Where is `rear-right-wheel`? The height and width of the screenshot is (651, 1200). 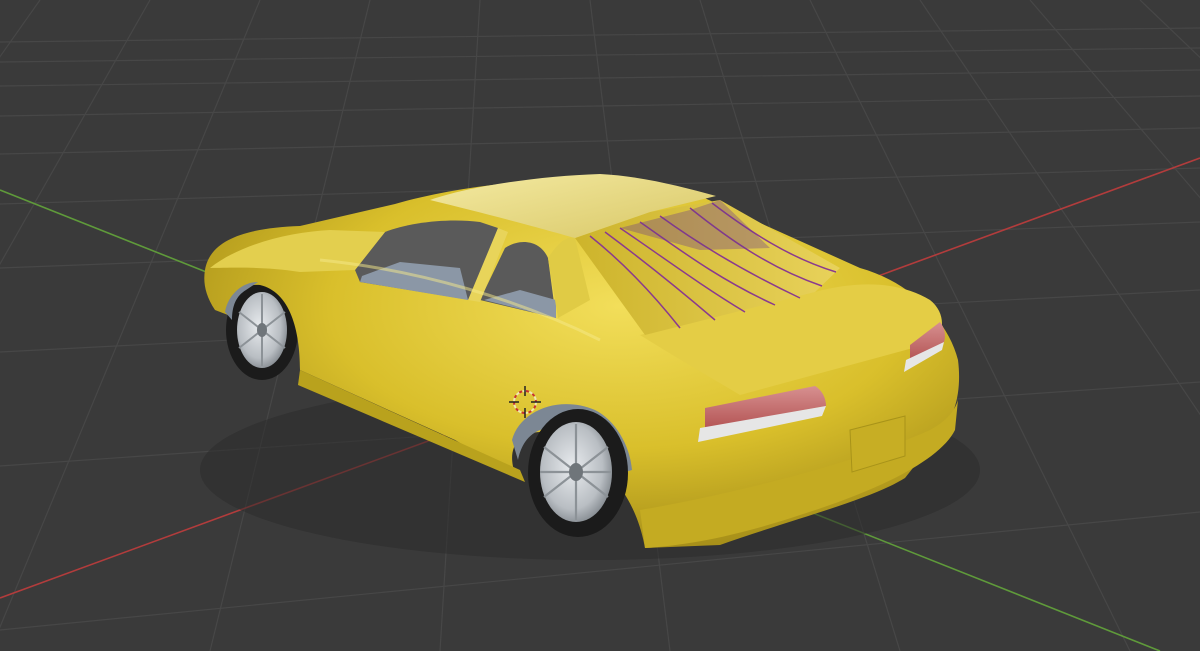 rear-right-wheel is located at coordinates (578, 473).